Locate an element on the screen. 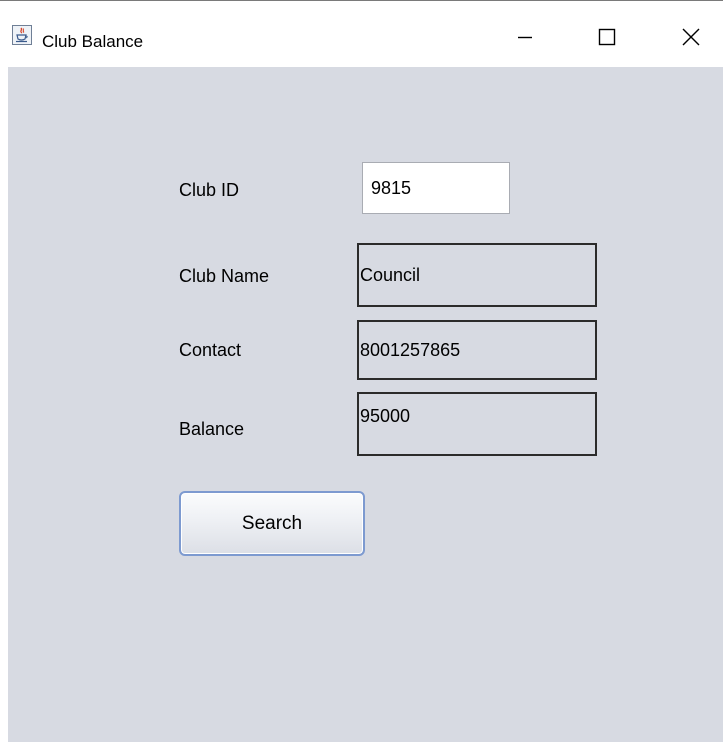 This screenshot has height=742, width=723. maximize-button is located at coordinates (606, 37).